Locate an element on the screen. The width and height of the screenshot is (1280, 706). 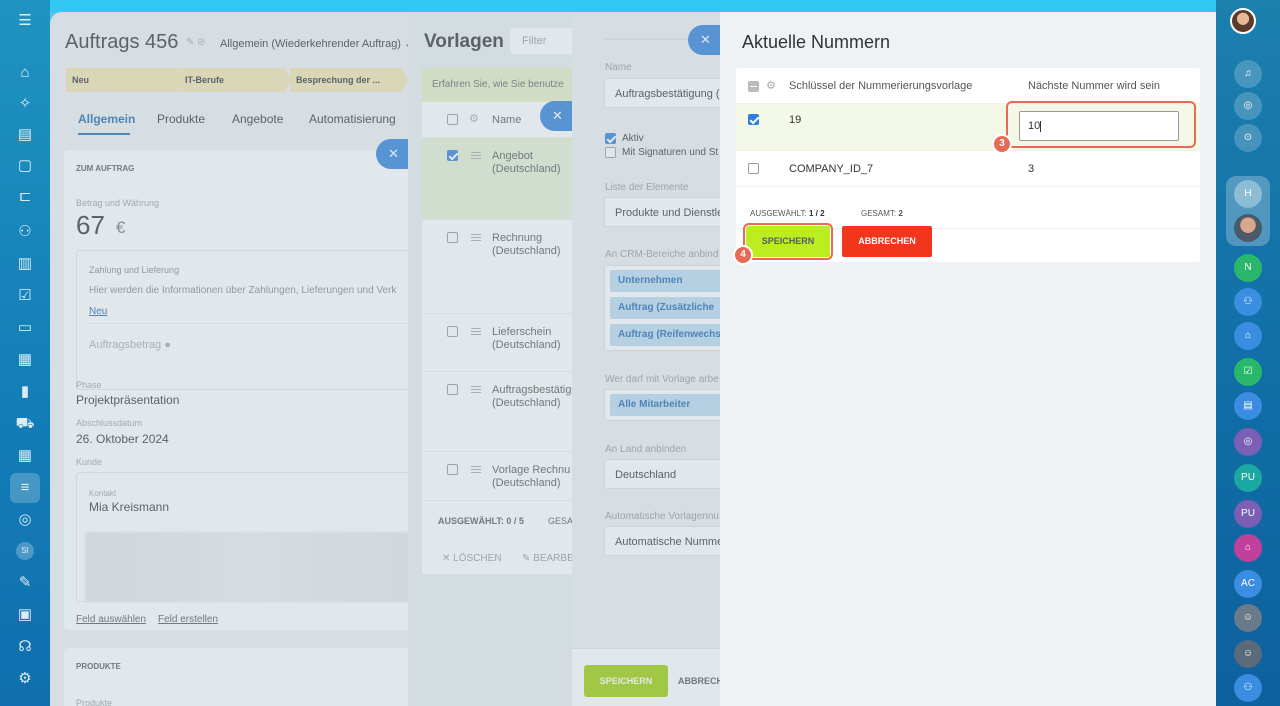
sites-badge: SI is located at coordinates (25, 551).